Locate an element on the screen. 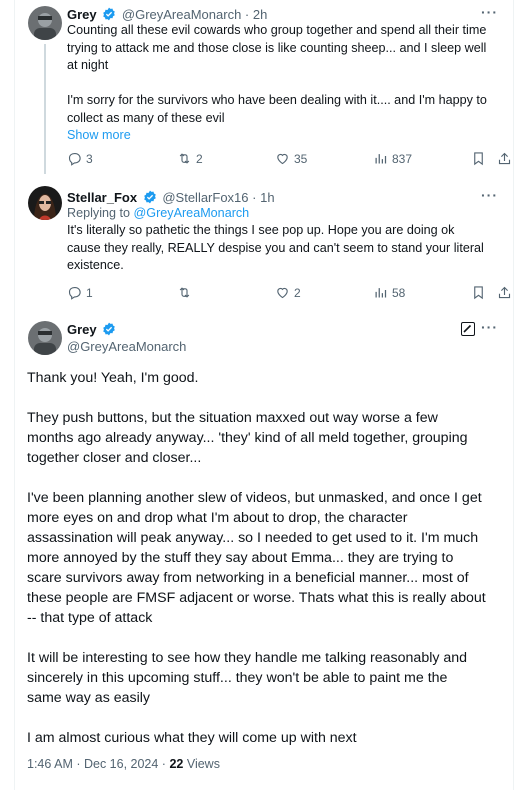 This screenshot has height=790, width=517. tweet-header: Stellar_Fox @StellarFox16 · 1h is located at coordinates (171, 197).